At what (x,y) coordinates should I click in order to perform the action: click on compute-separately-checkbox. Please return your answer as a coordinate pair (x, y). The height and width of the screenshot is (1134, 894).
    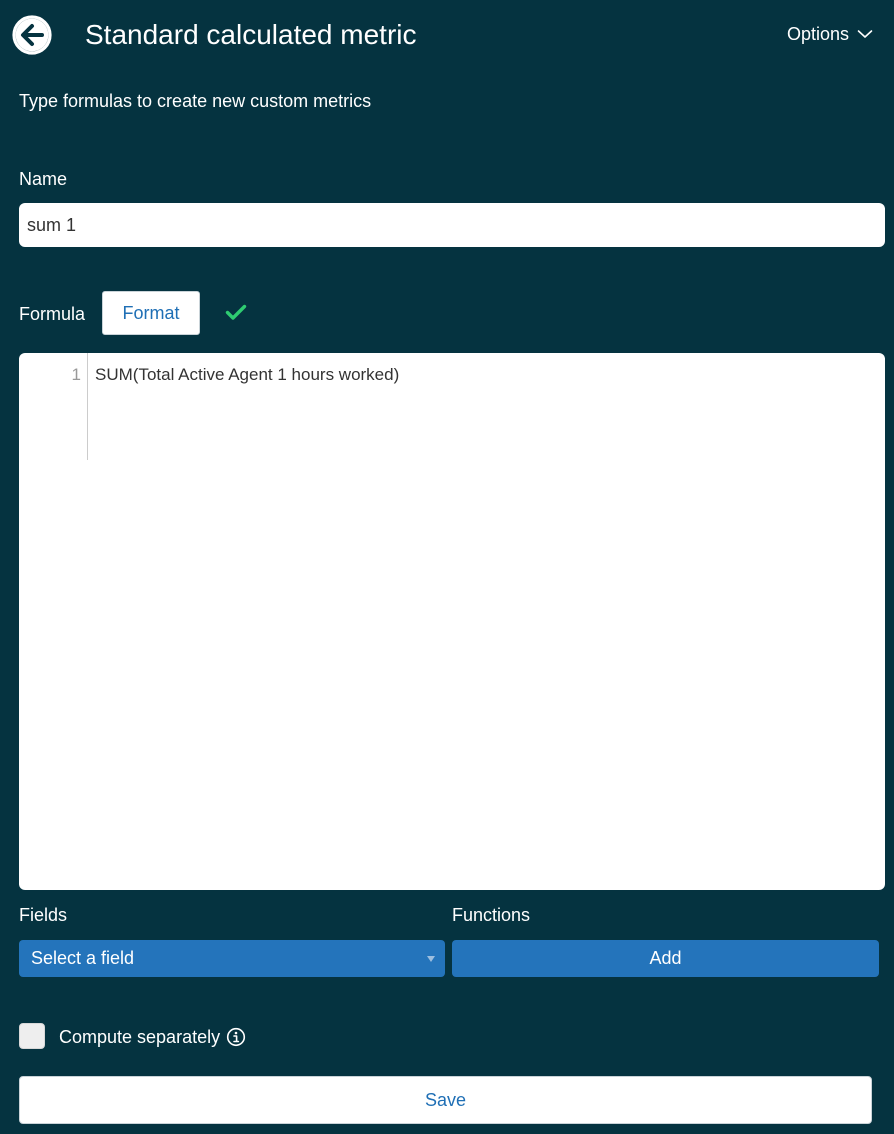
    Looking at the image, I should click on (32, 1036).